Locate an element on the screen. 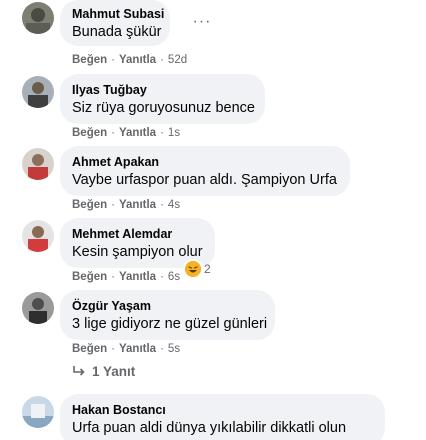 The width and height of the screenshot is (426, 440). view-replies-link: 1 Yanıt is located at coordinates (103, 371).